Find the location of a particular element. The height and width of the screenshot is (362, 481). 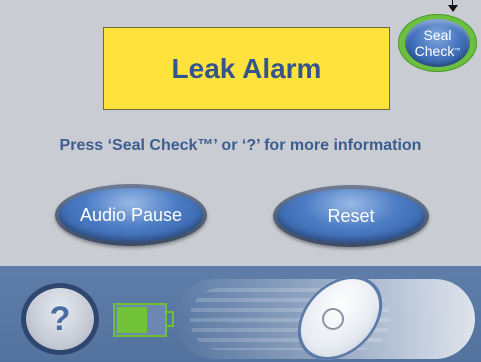

reset-label: Reset is located at coordinates (351, 216).